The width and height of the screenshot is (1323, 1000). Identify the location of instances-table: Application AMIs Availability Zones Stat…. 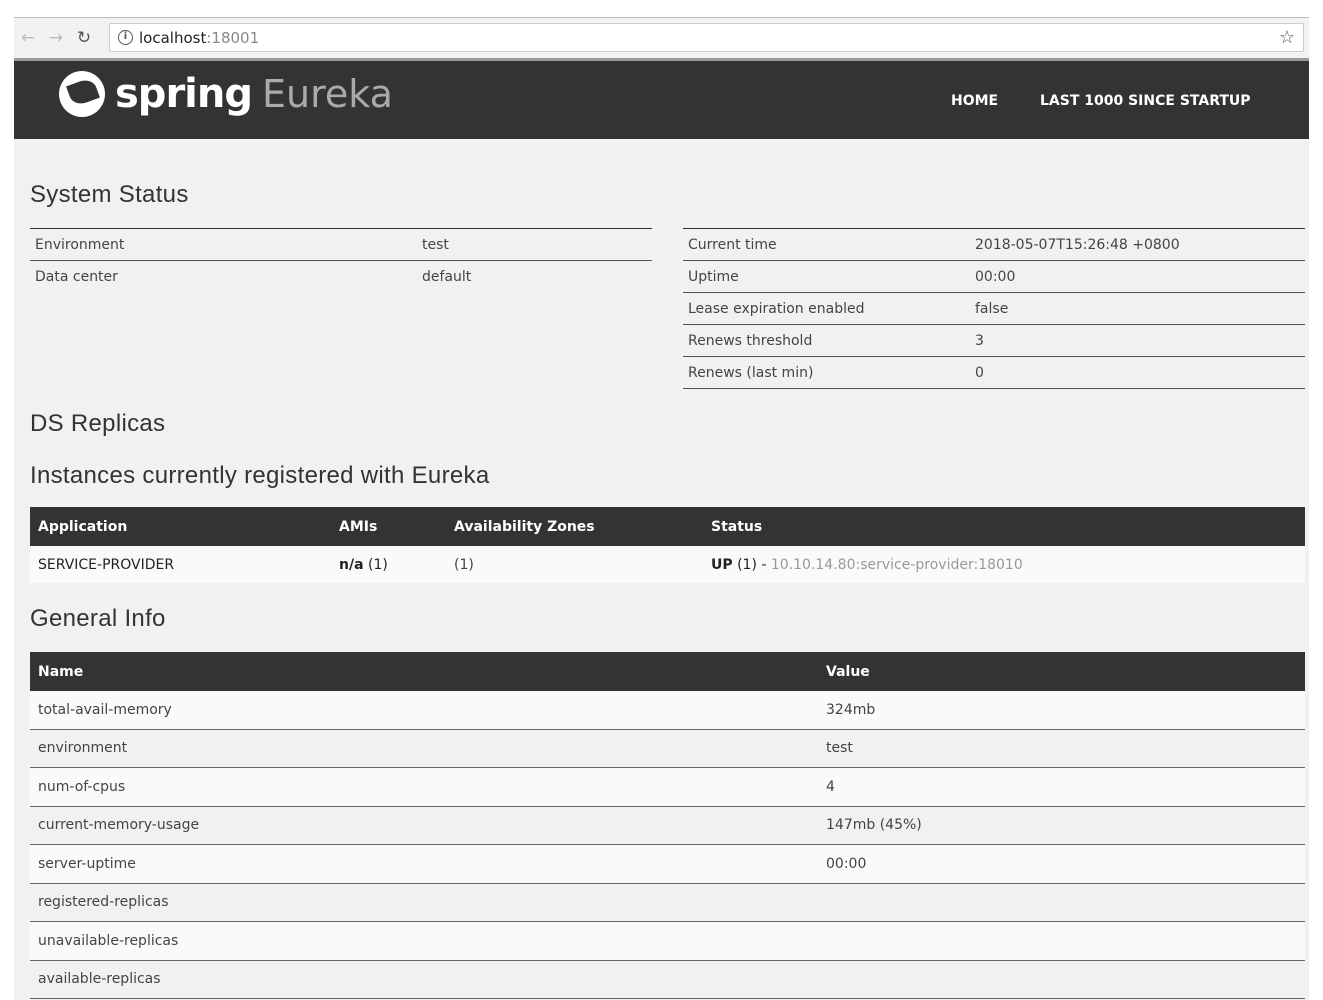
(667, 545).